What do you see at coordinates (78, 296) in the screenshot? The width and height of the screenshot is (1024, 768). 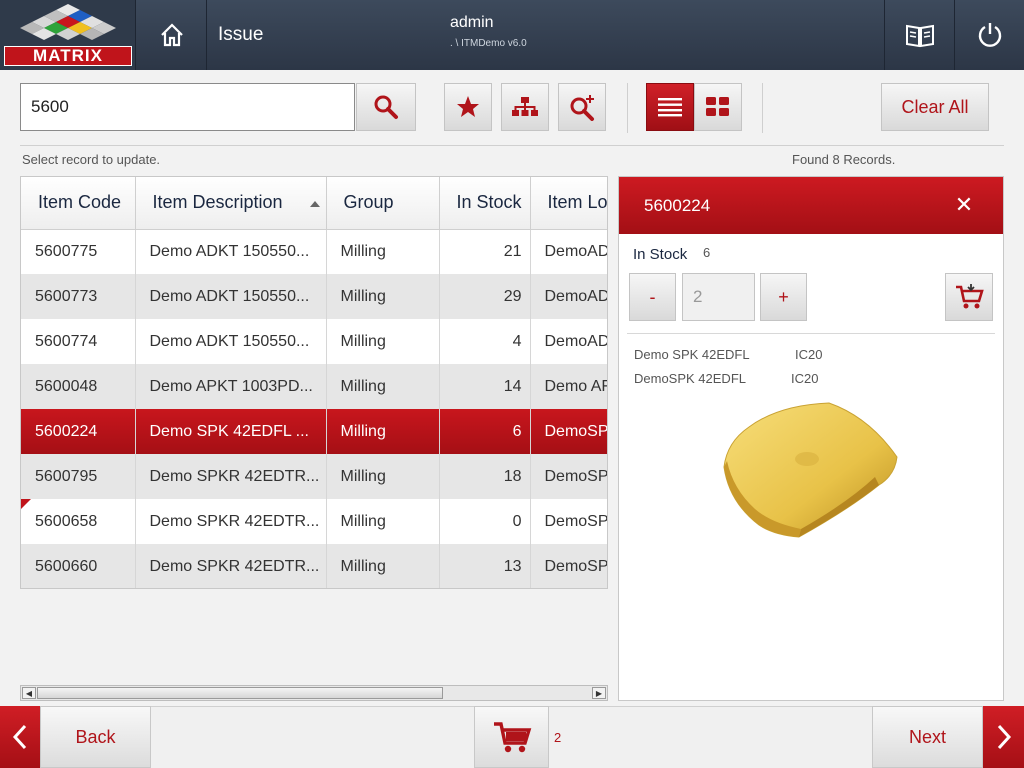 I see `cell-item-code: 5600773` at bounding box center [78, 296].